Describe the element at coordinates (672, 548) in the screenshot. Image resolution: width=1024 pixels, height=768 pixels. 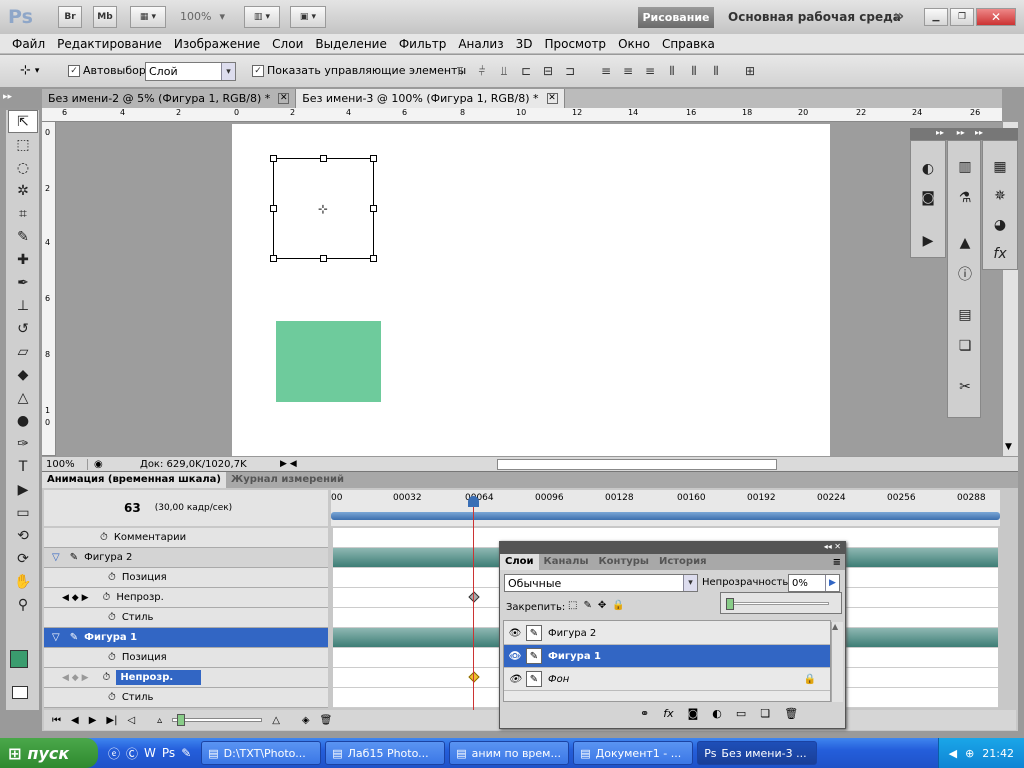
I see `layers-panel-header: ◂◂ ✕` at that location.